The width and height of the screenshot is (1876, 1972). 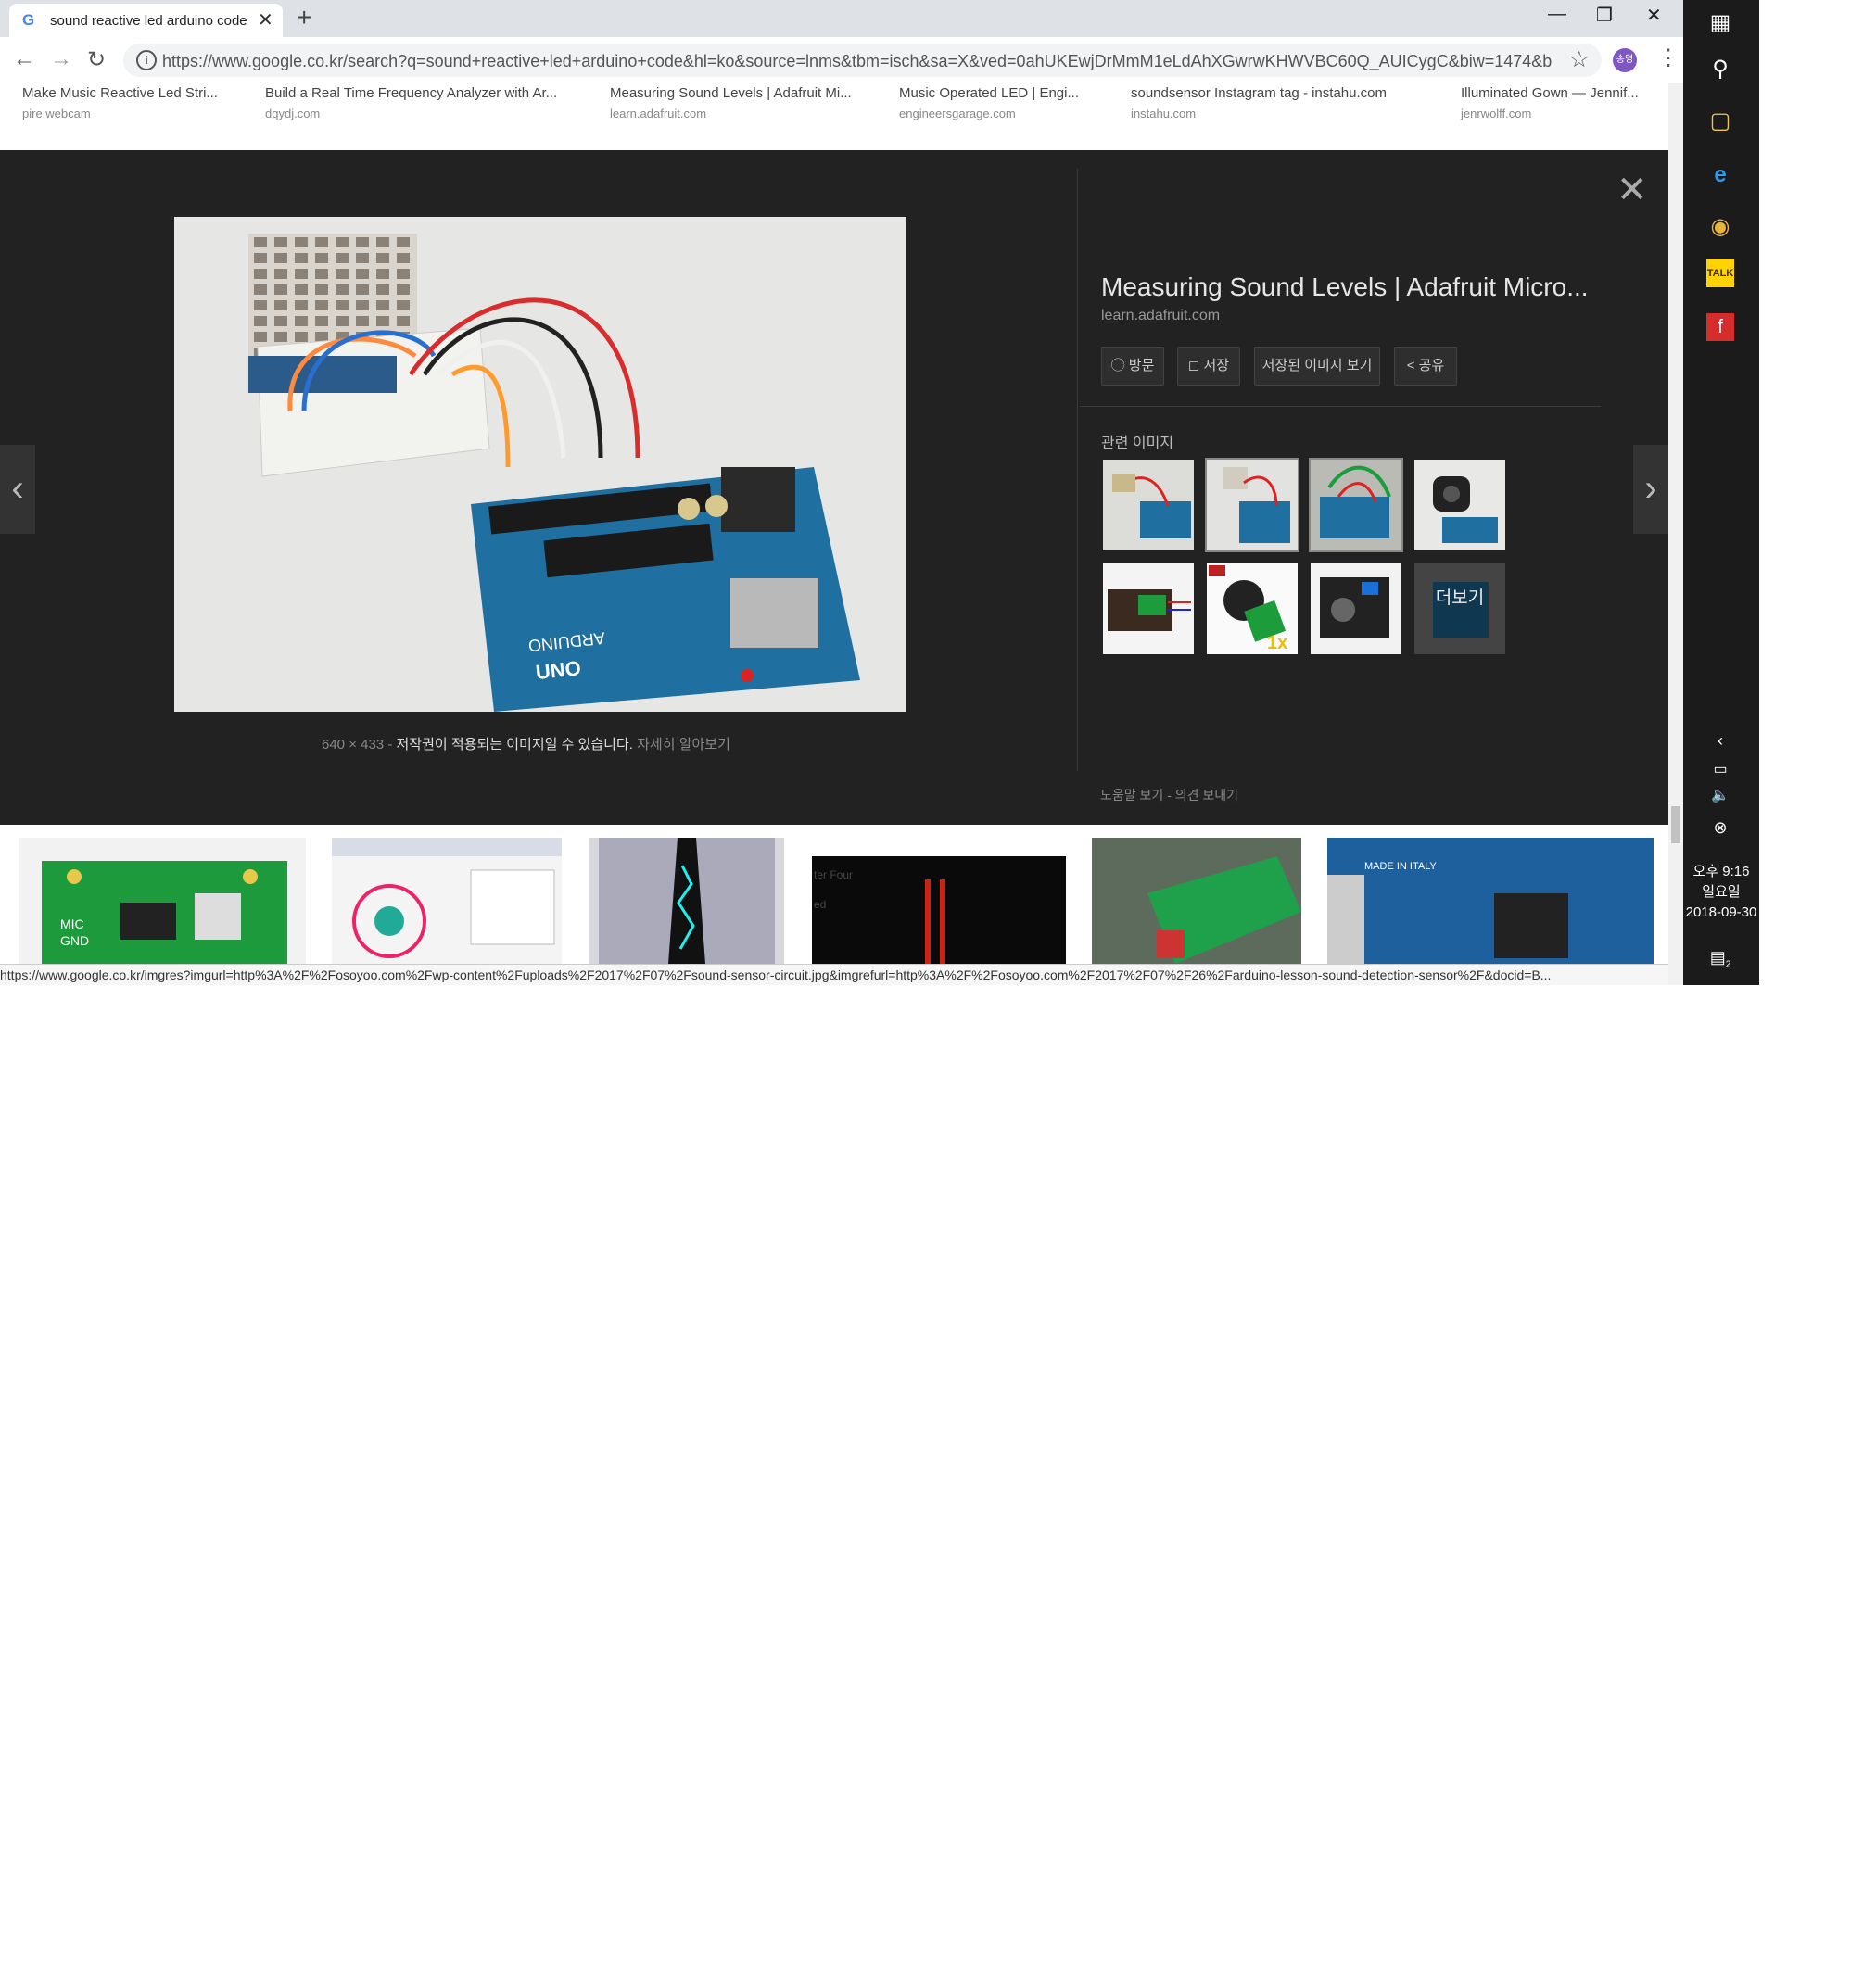 I want to click on minimize-icon: —, so click(x=1557, y=14).